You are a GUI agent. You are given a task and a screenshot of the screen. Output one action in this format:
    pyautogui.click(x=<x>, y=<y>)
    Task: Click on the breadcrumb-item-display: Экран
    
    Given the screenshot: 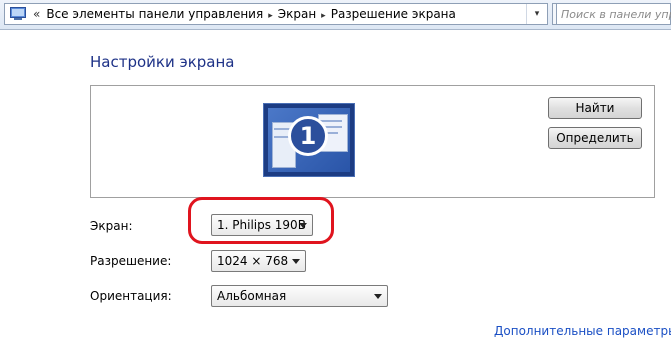 What is the action you would take?
    pyautogui.click(x=297, y=14)
    